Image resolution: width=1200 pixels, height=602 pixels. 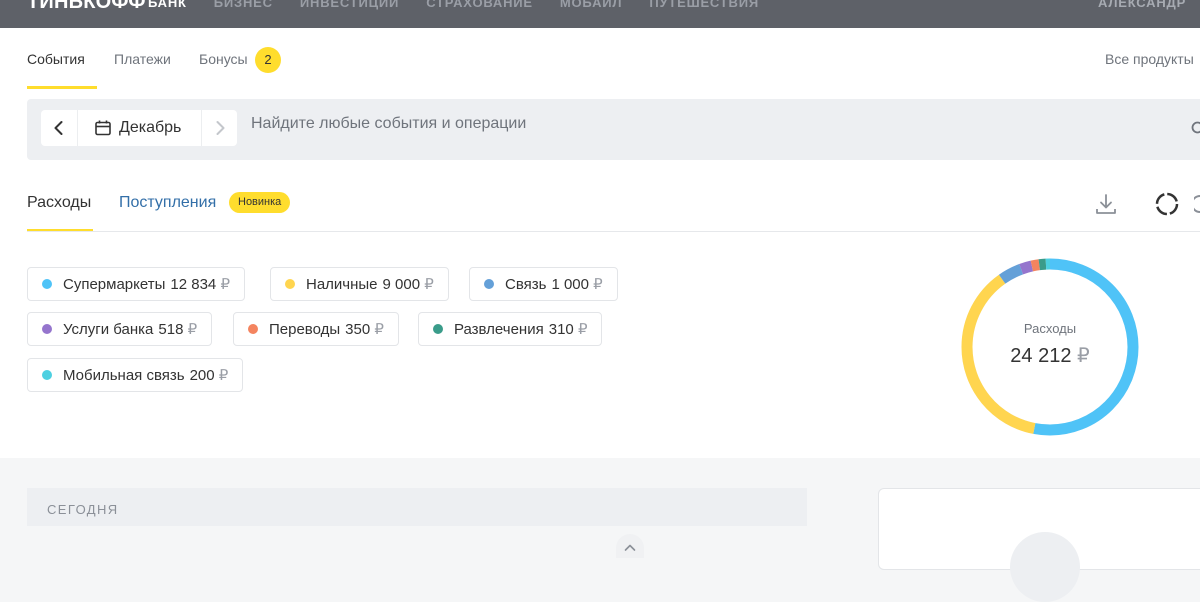 What do you see at coordinates (613, 231) in the screenshot?
I see `tabs-divider` at bounding box center [613, 231].